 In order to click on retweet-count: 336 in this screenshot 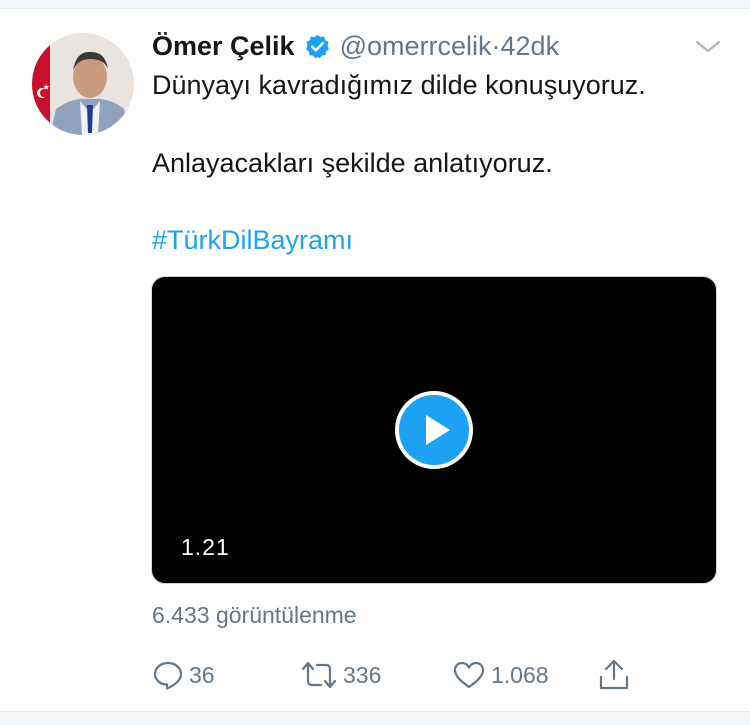, I will do `click(362, 674)`.